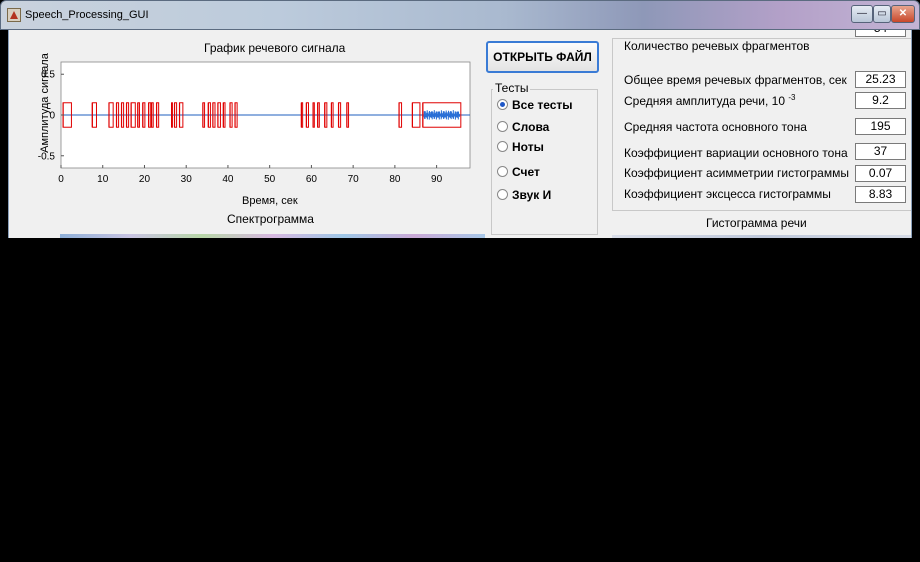  What do you see at coordinates (187, 179) in the screenshot?
I see `x-tick-label: 30` at bounding box center [187, 179].